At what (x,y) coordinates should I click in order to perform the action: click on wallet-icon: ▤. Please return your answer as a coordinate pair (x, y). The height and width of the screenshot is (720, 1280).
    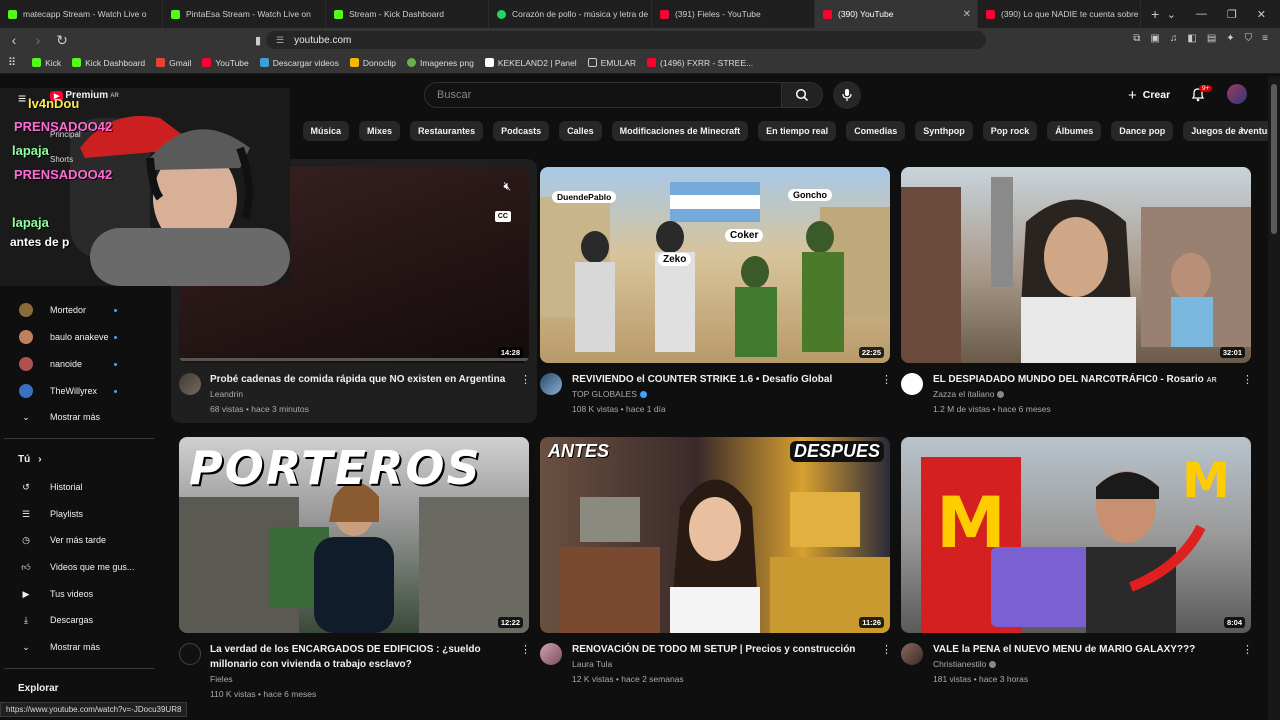
    Looking at the image, I should click on (1211, 38).